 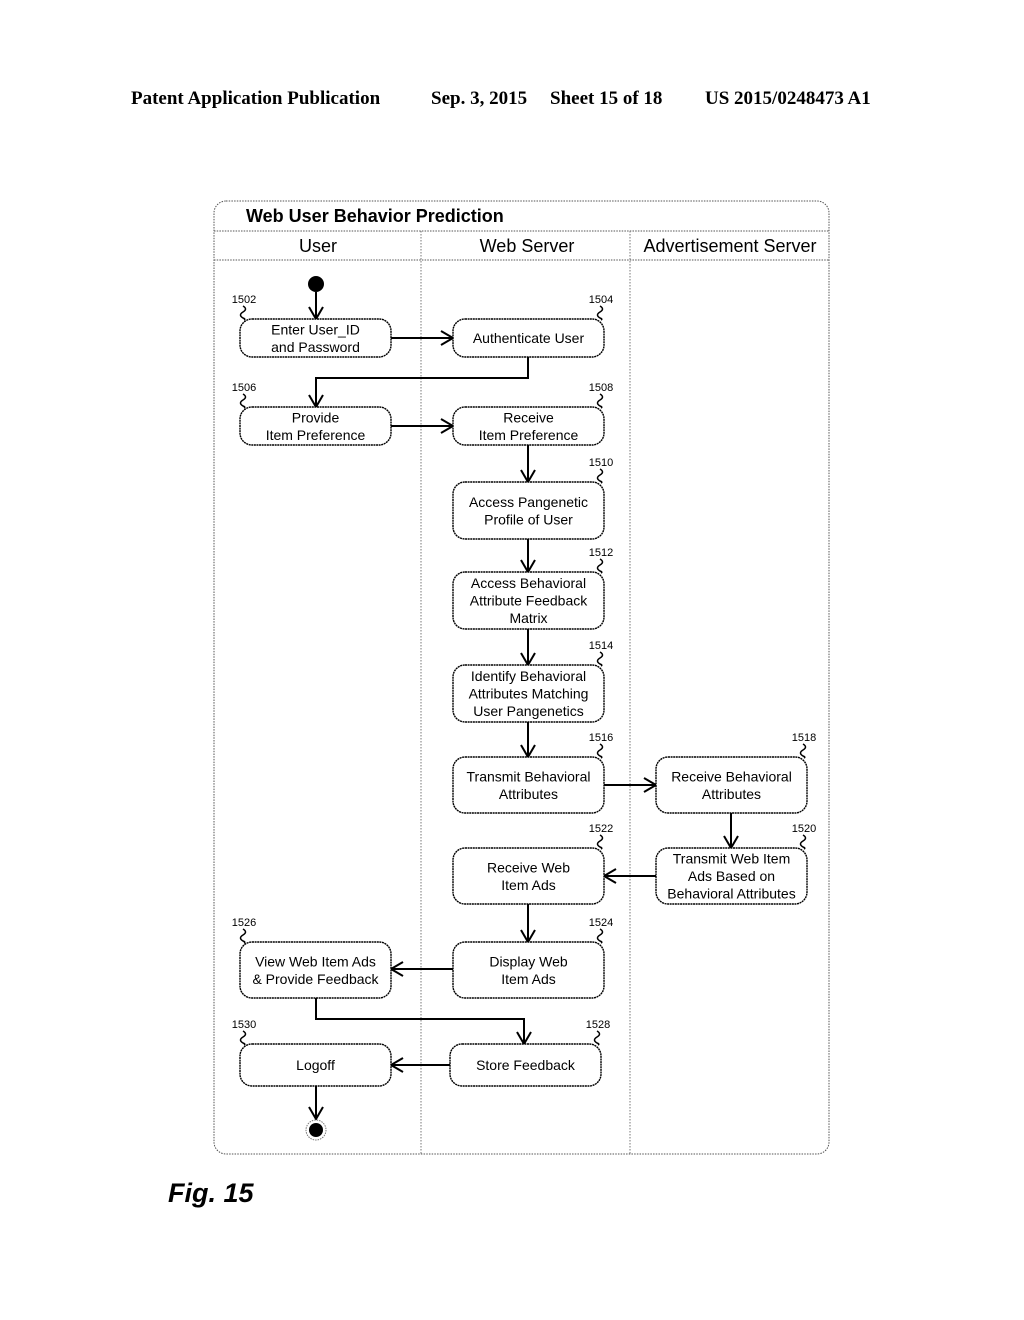 I want to click on lane-header-web-server: Web Server, so click(x=527, y=246).